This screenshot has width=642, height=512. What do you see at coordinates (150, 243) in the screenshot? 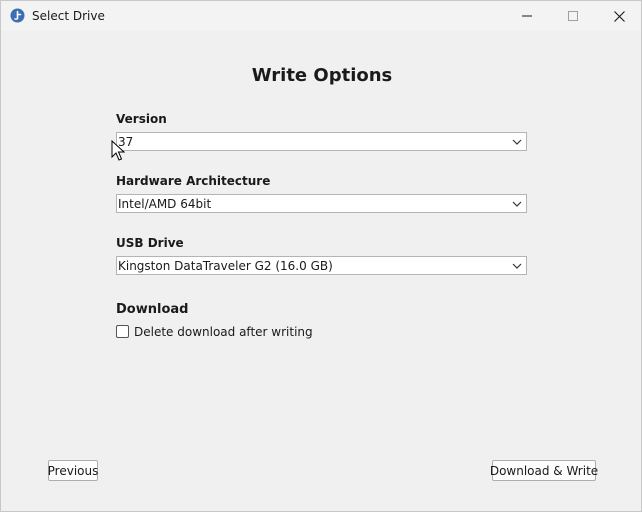
I see `usb-drive-label: USB Drive` at bounding box center [150, 243].